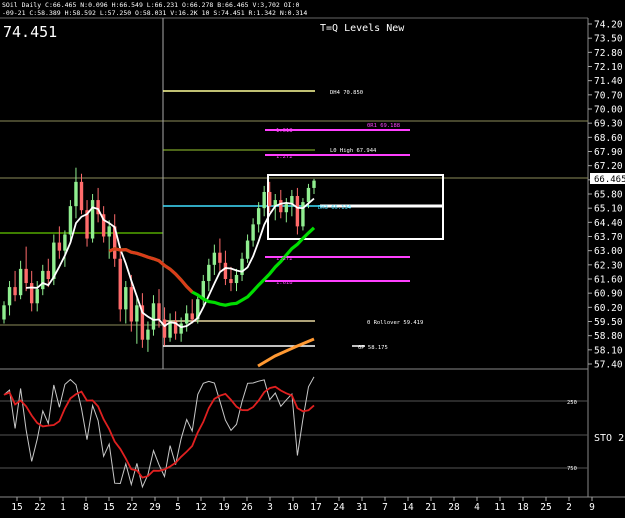 The height and width of the screenshot is (518, 625). Describe the element at coordinates (335, 208) in the screenshot. I see `level-label-dh3: DH3 65.134` at that location.